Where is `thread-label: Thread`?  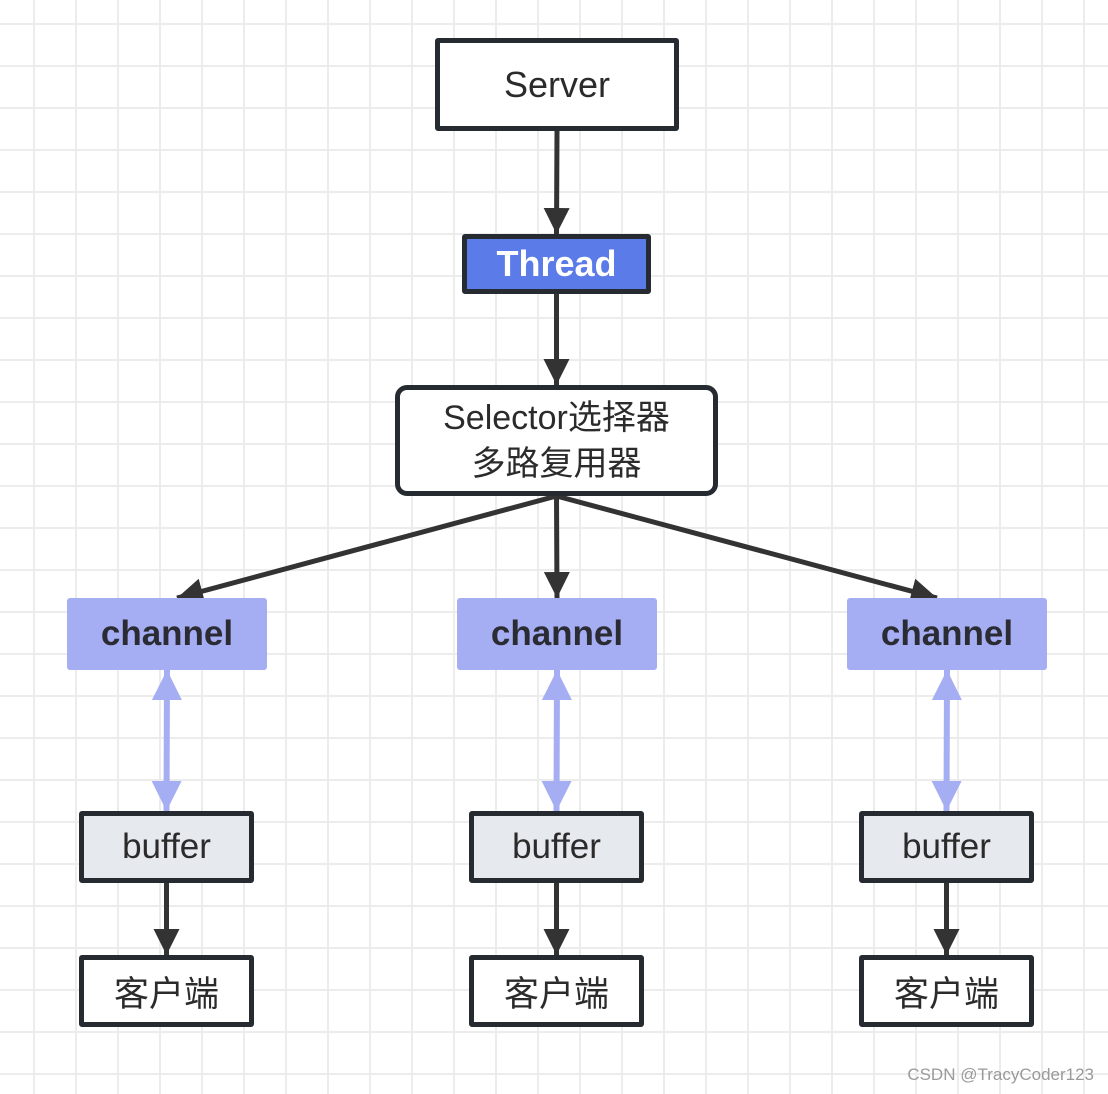 thread-label: Thread is located at coordinates (556, 263).